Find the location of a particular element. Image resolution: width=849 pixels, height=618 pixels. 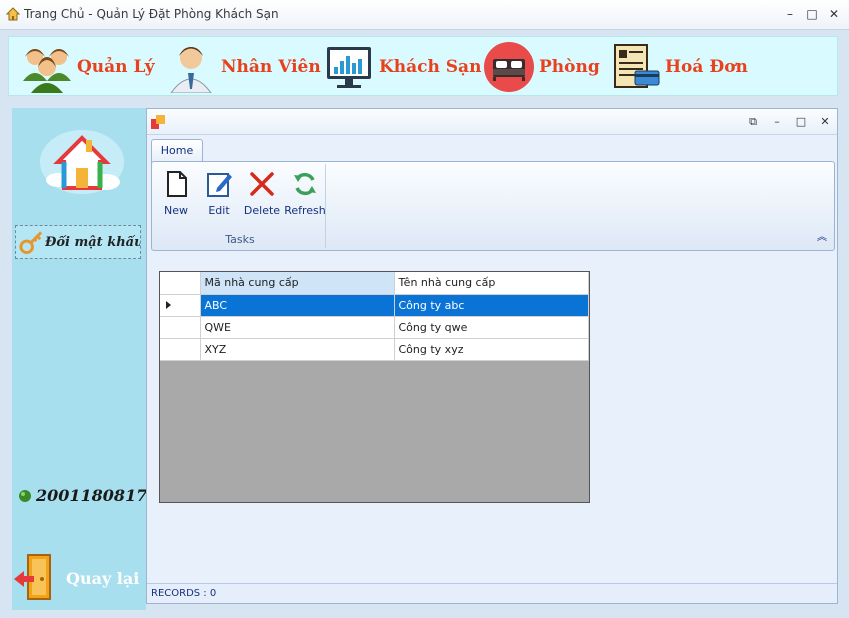

users-group-icon is located at coordinates (47, 71).